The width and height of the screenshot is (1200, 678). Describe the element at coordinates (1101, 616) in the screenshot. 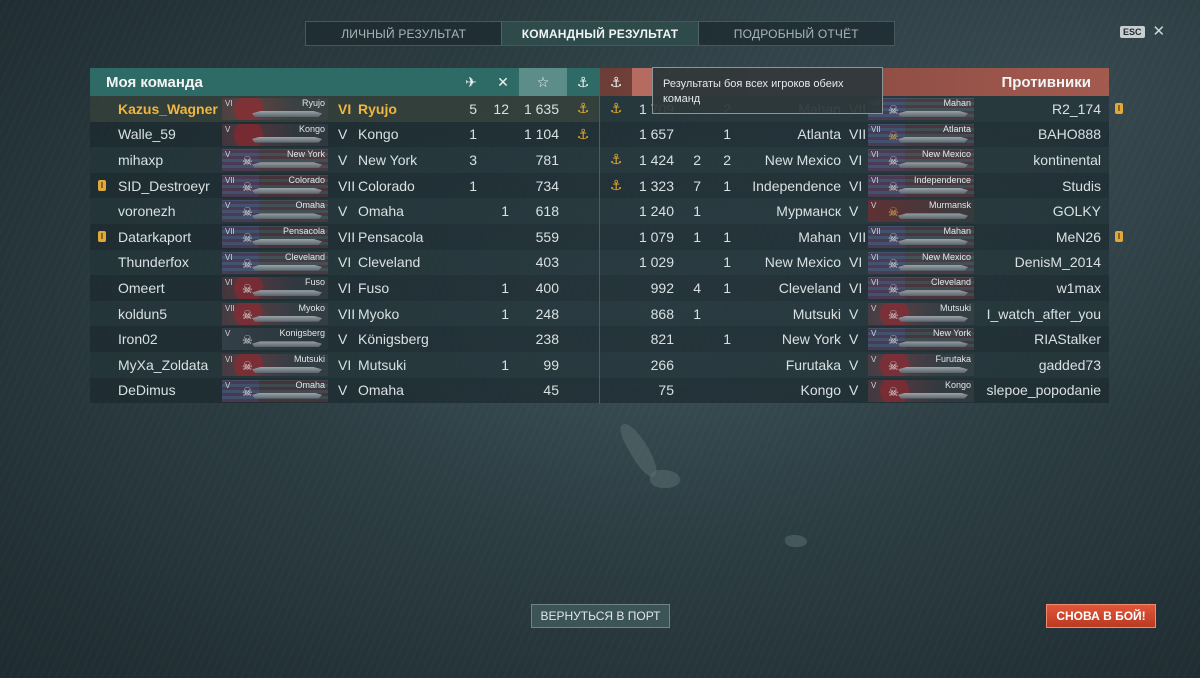

I see `battle-again-button: СНОВА В БОЙ!` at that location.